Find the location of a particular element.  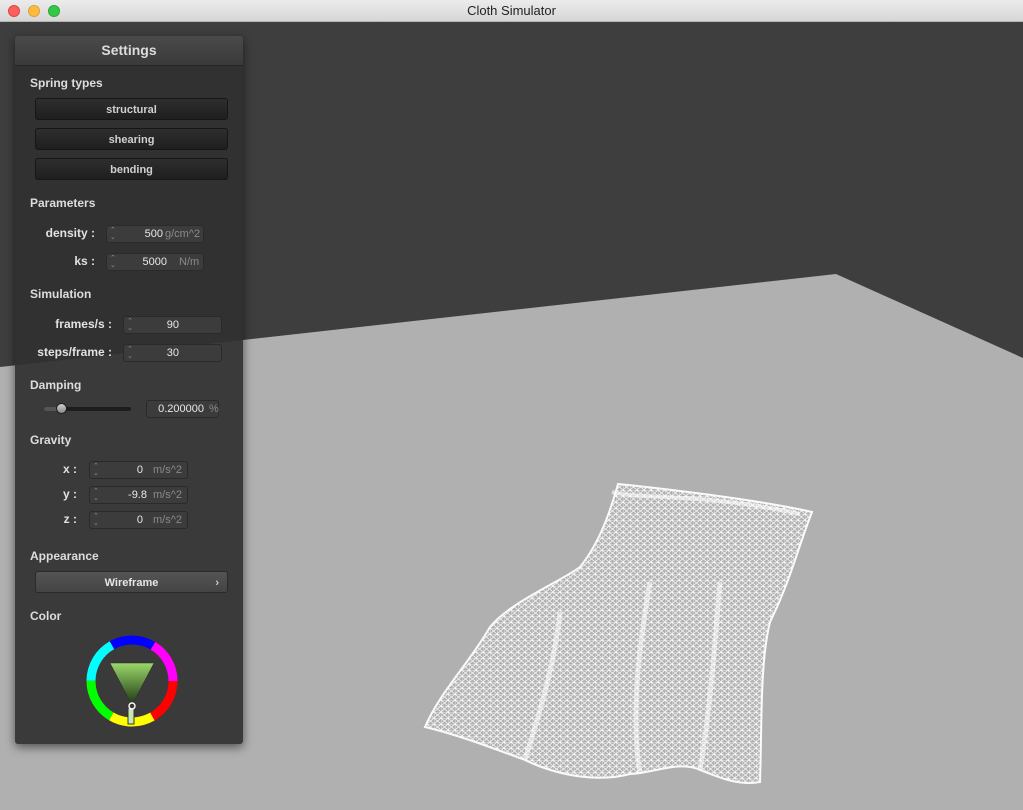

gravity-x-value: 0 is located at coordinates (139, 470).